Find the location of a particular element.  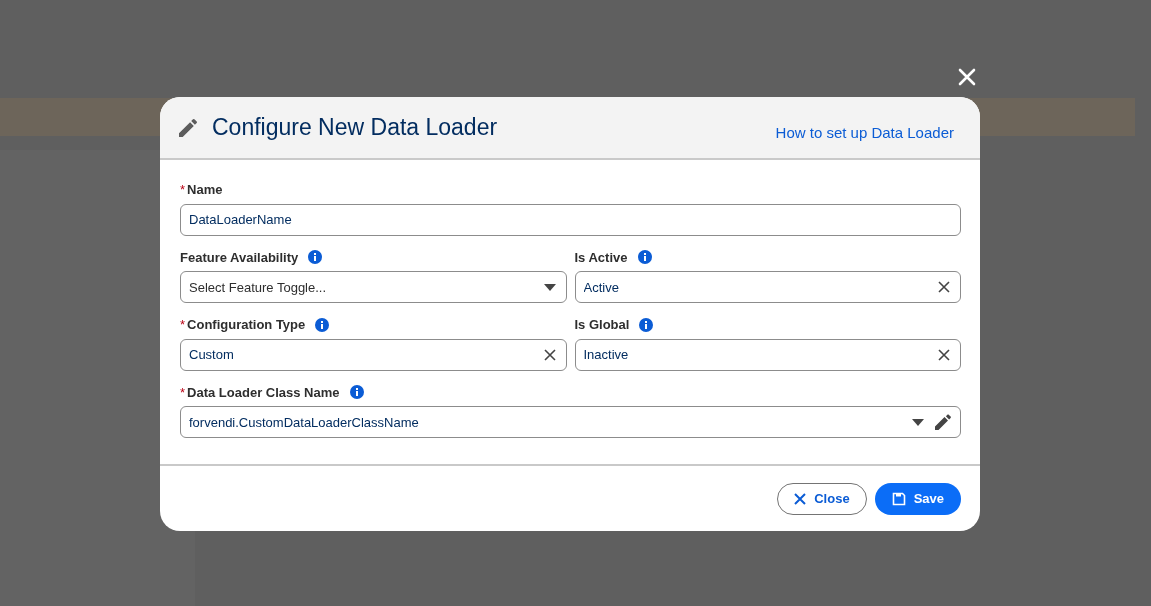

field-label: Feature Availability is located at coordinates (239, 257).